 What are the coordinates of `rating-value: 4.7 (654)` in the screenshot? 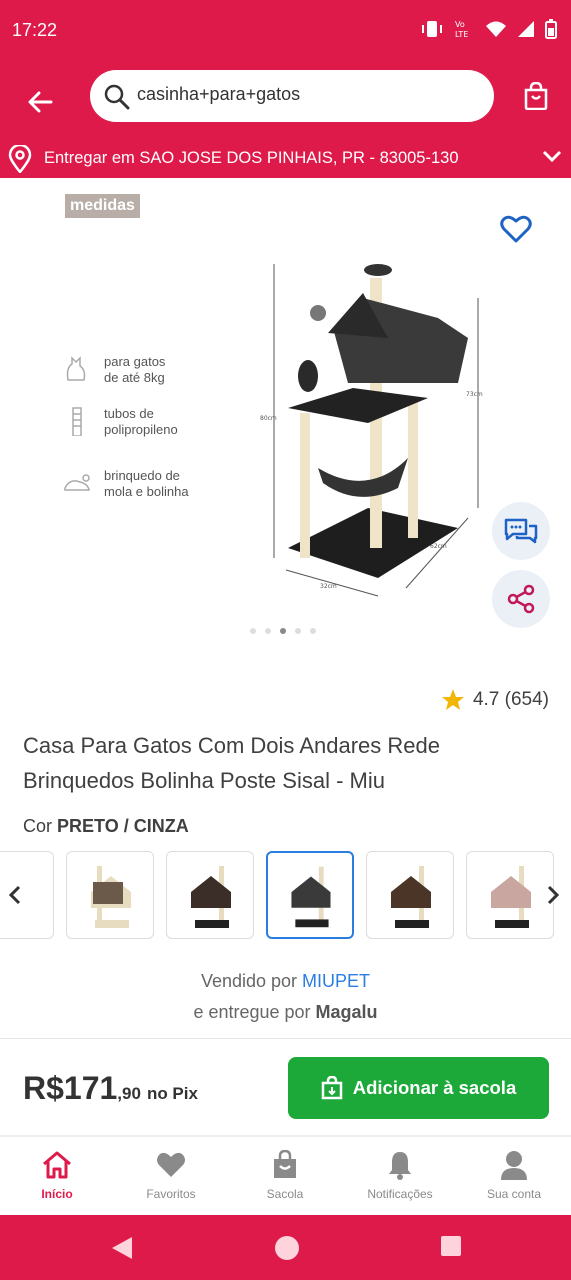 It's located at (510, 699).